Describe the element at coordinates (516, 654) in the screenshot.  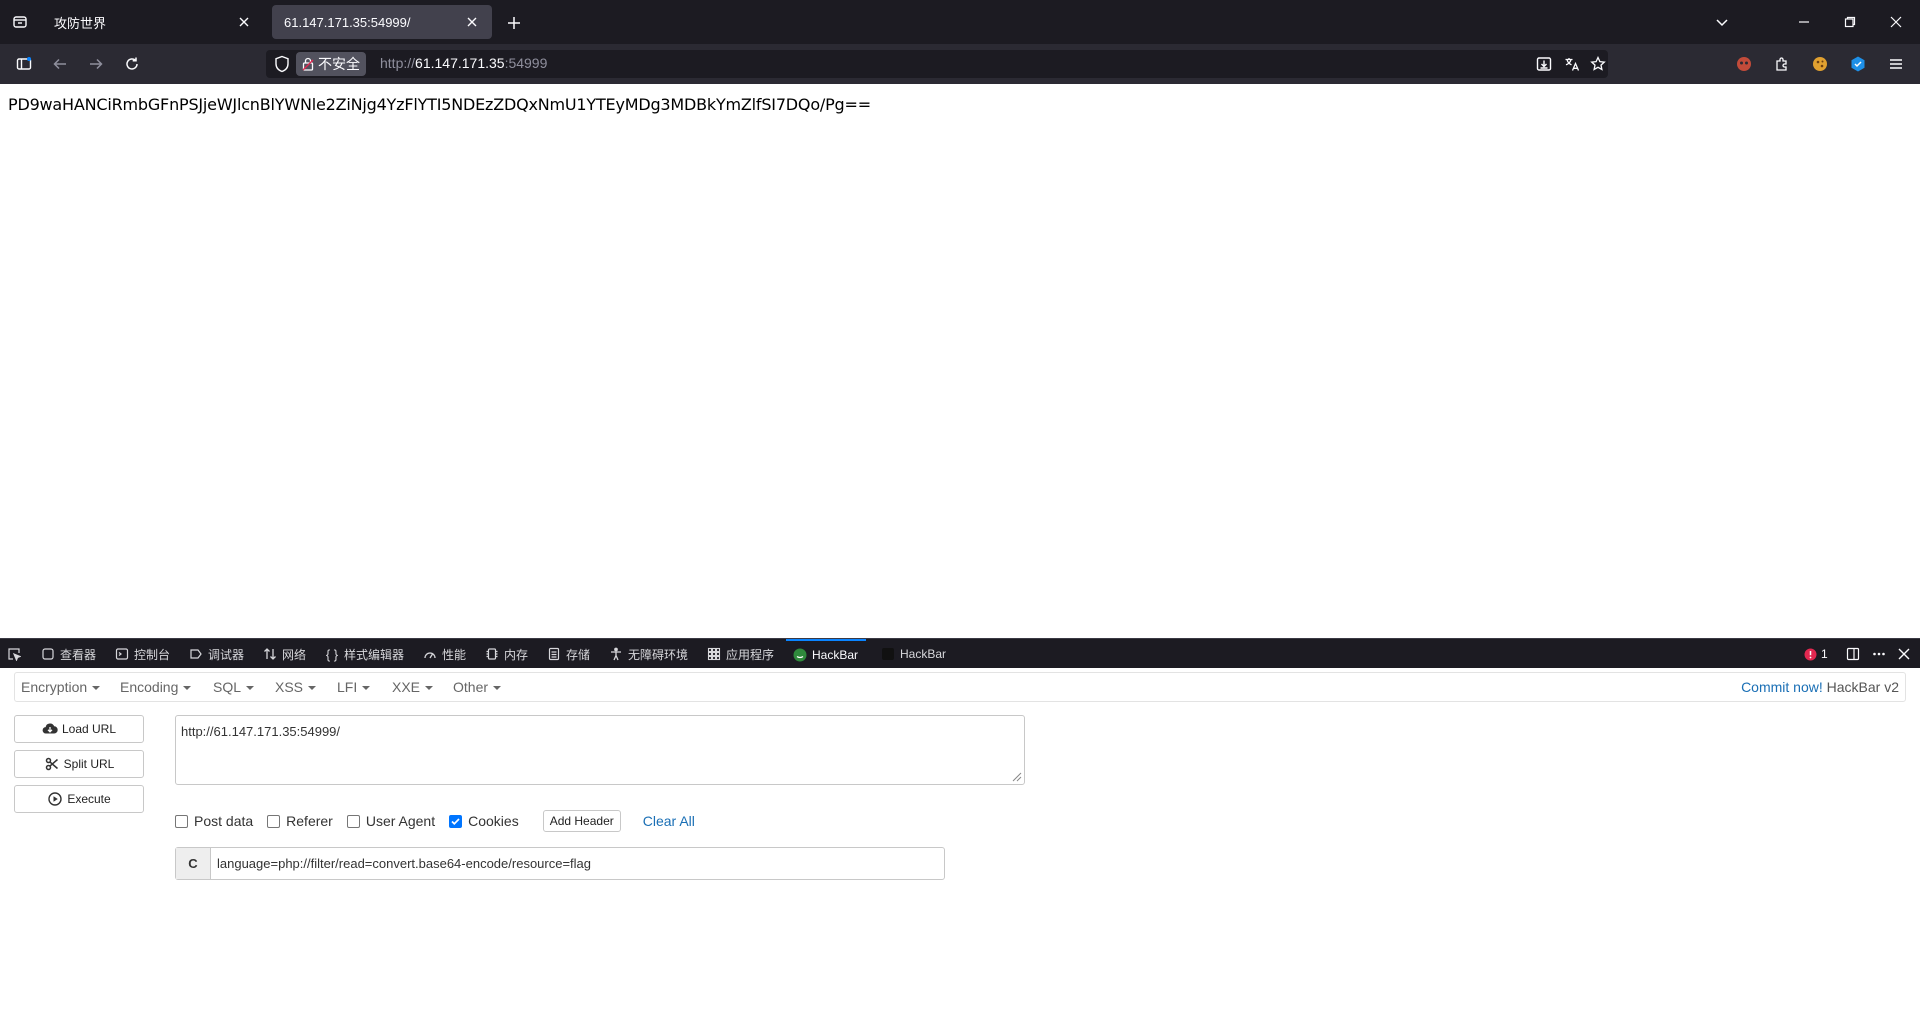
I see `devtools-tab-label: 内存` at that location.